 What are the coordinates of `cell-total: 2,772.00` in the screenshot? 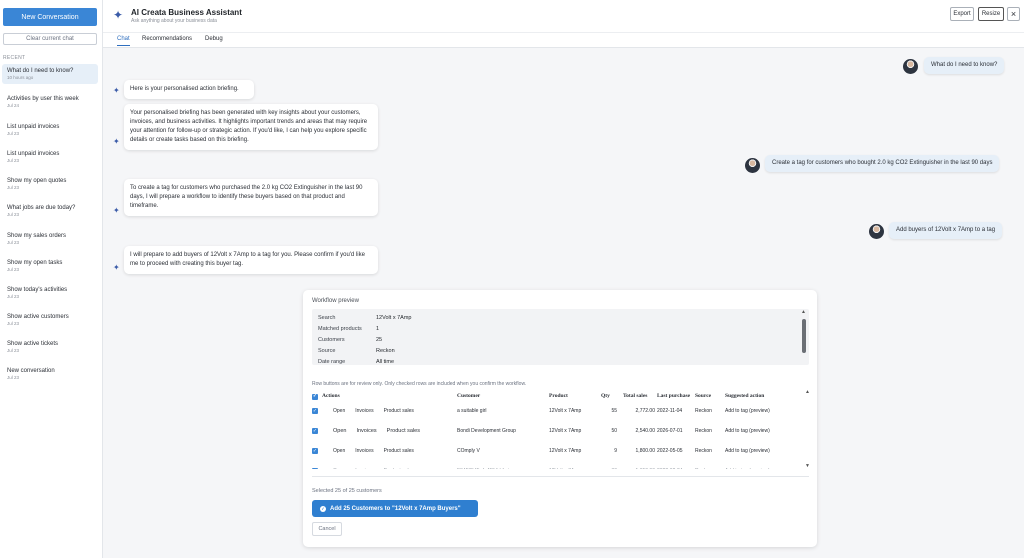 It's located at (645, 411).